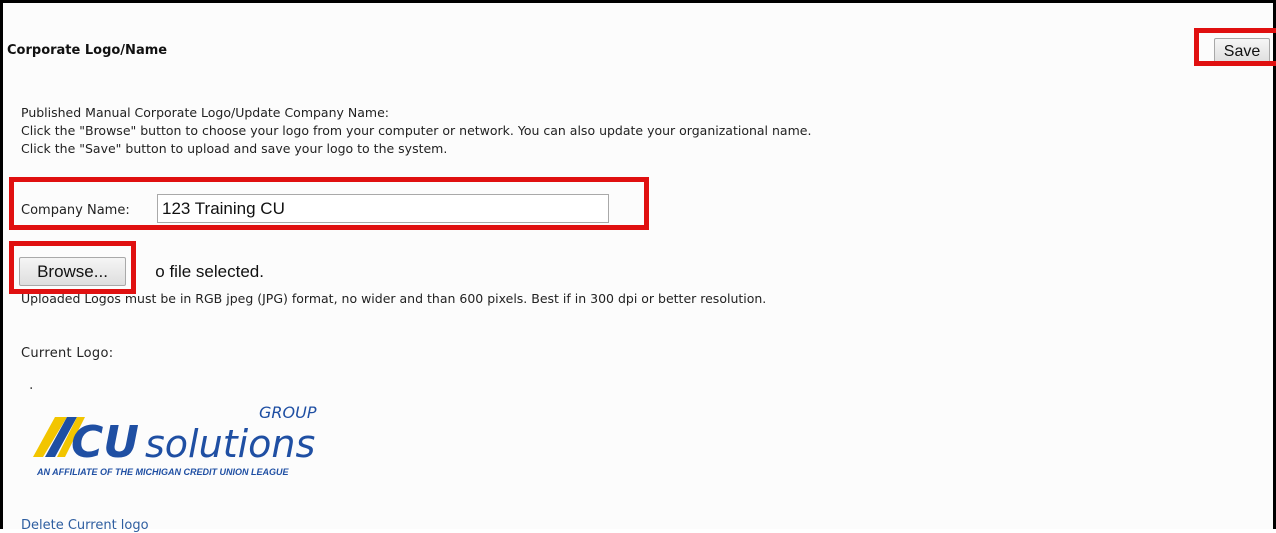 The height and width of the screenshot is (533, 1276). I want to click on file-status: No file selected., so click(203, 271).